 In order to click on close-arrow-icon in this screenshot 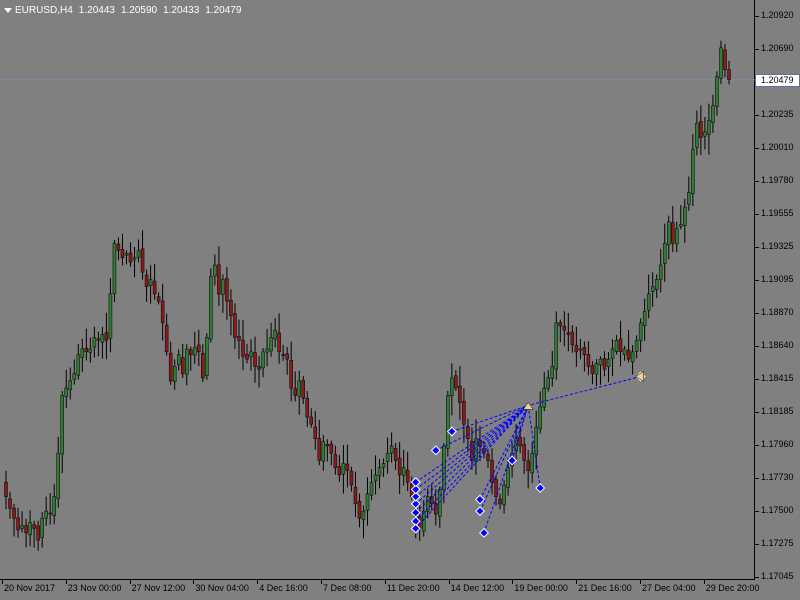, I will do `click(528, 406)`.